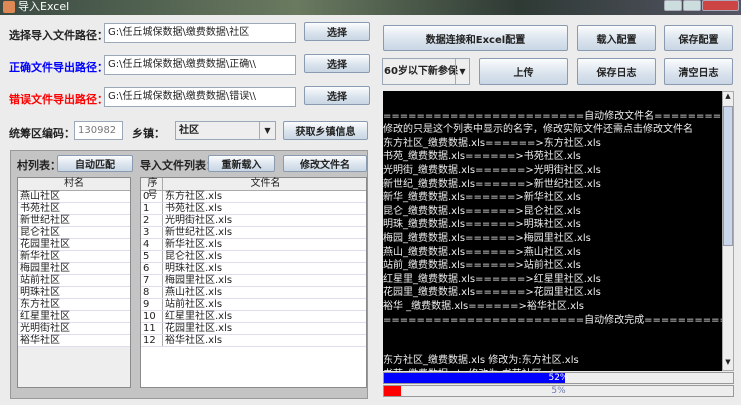 The image size is (741, 405). I want to click on table-row: 4 新华社区.xls, so click(253, 245).